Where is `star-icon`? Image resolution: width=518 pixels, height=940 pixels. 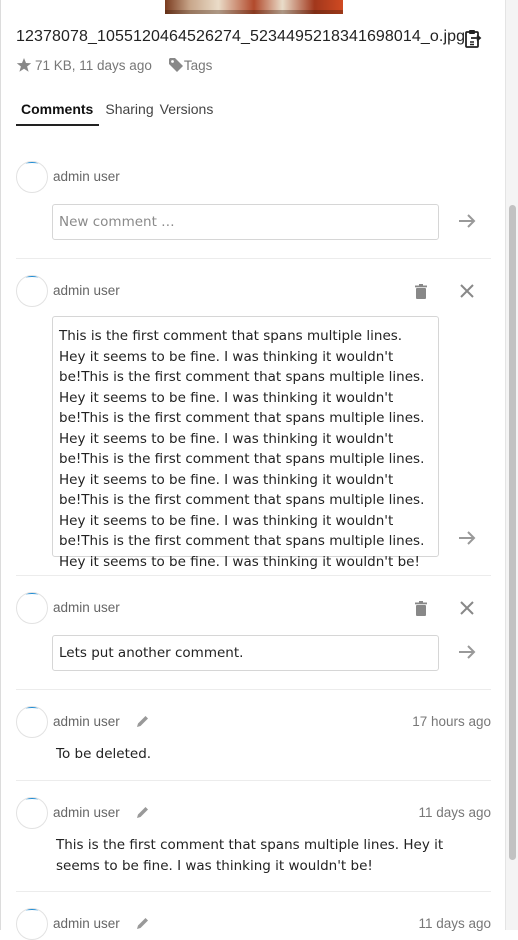
star-icon is located at coordinates (24, 65).